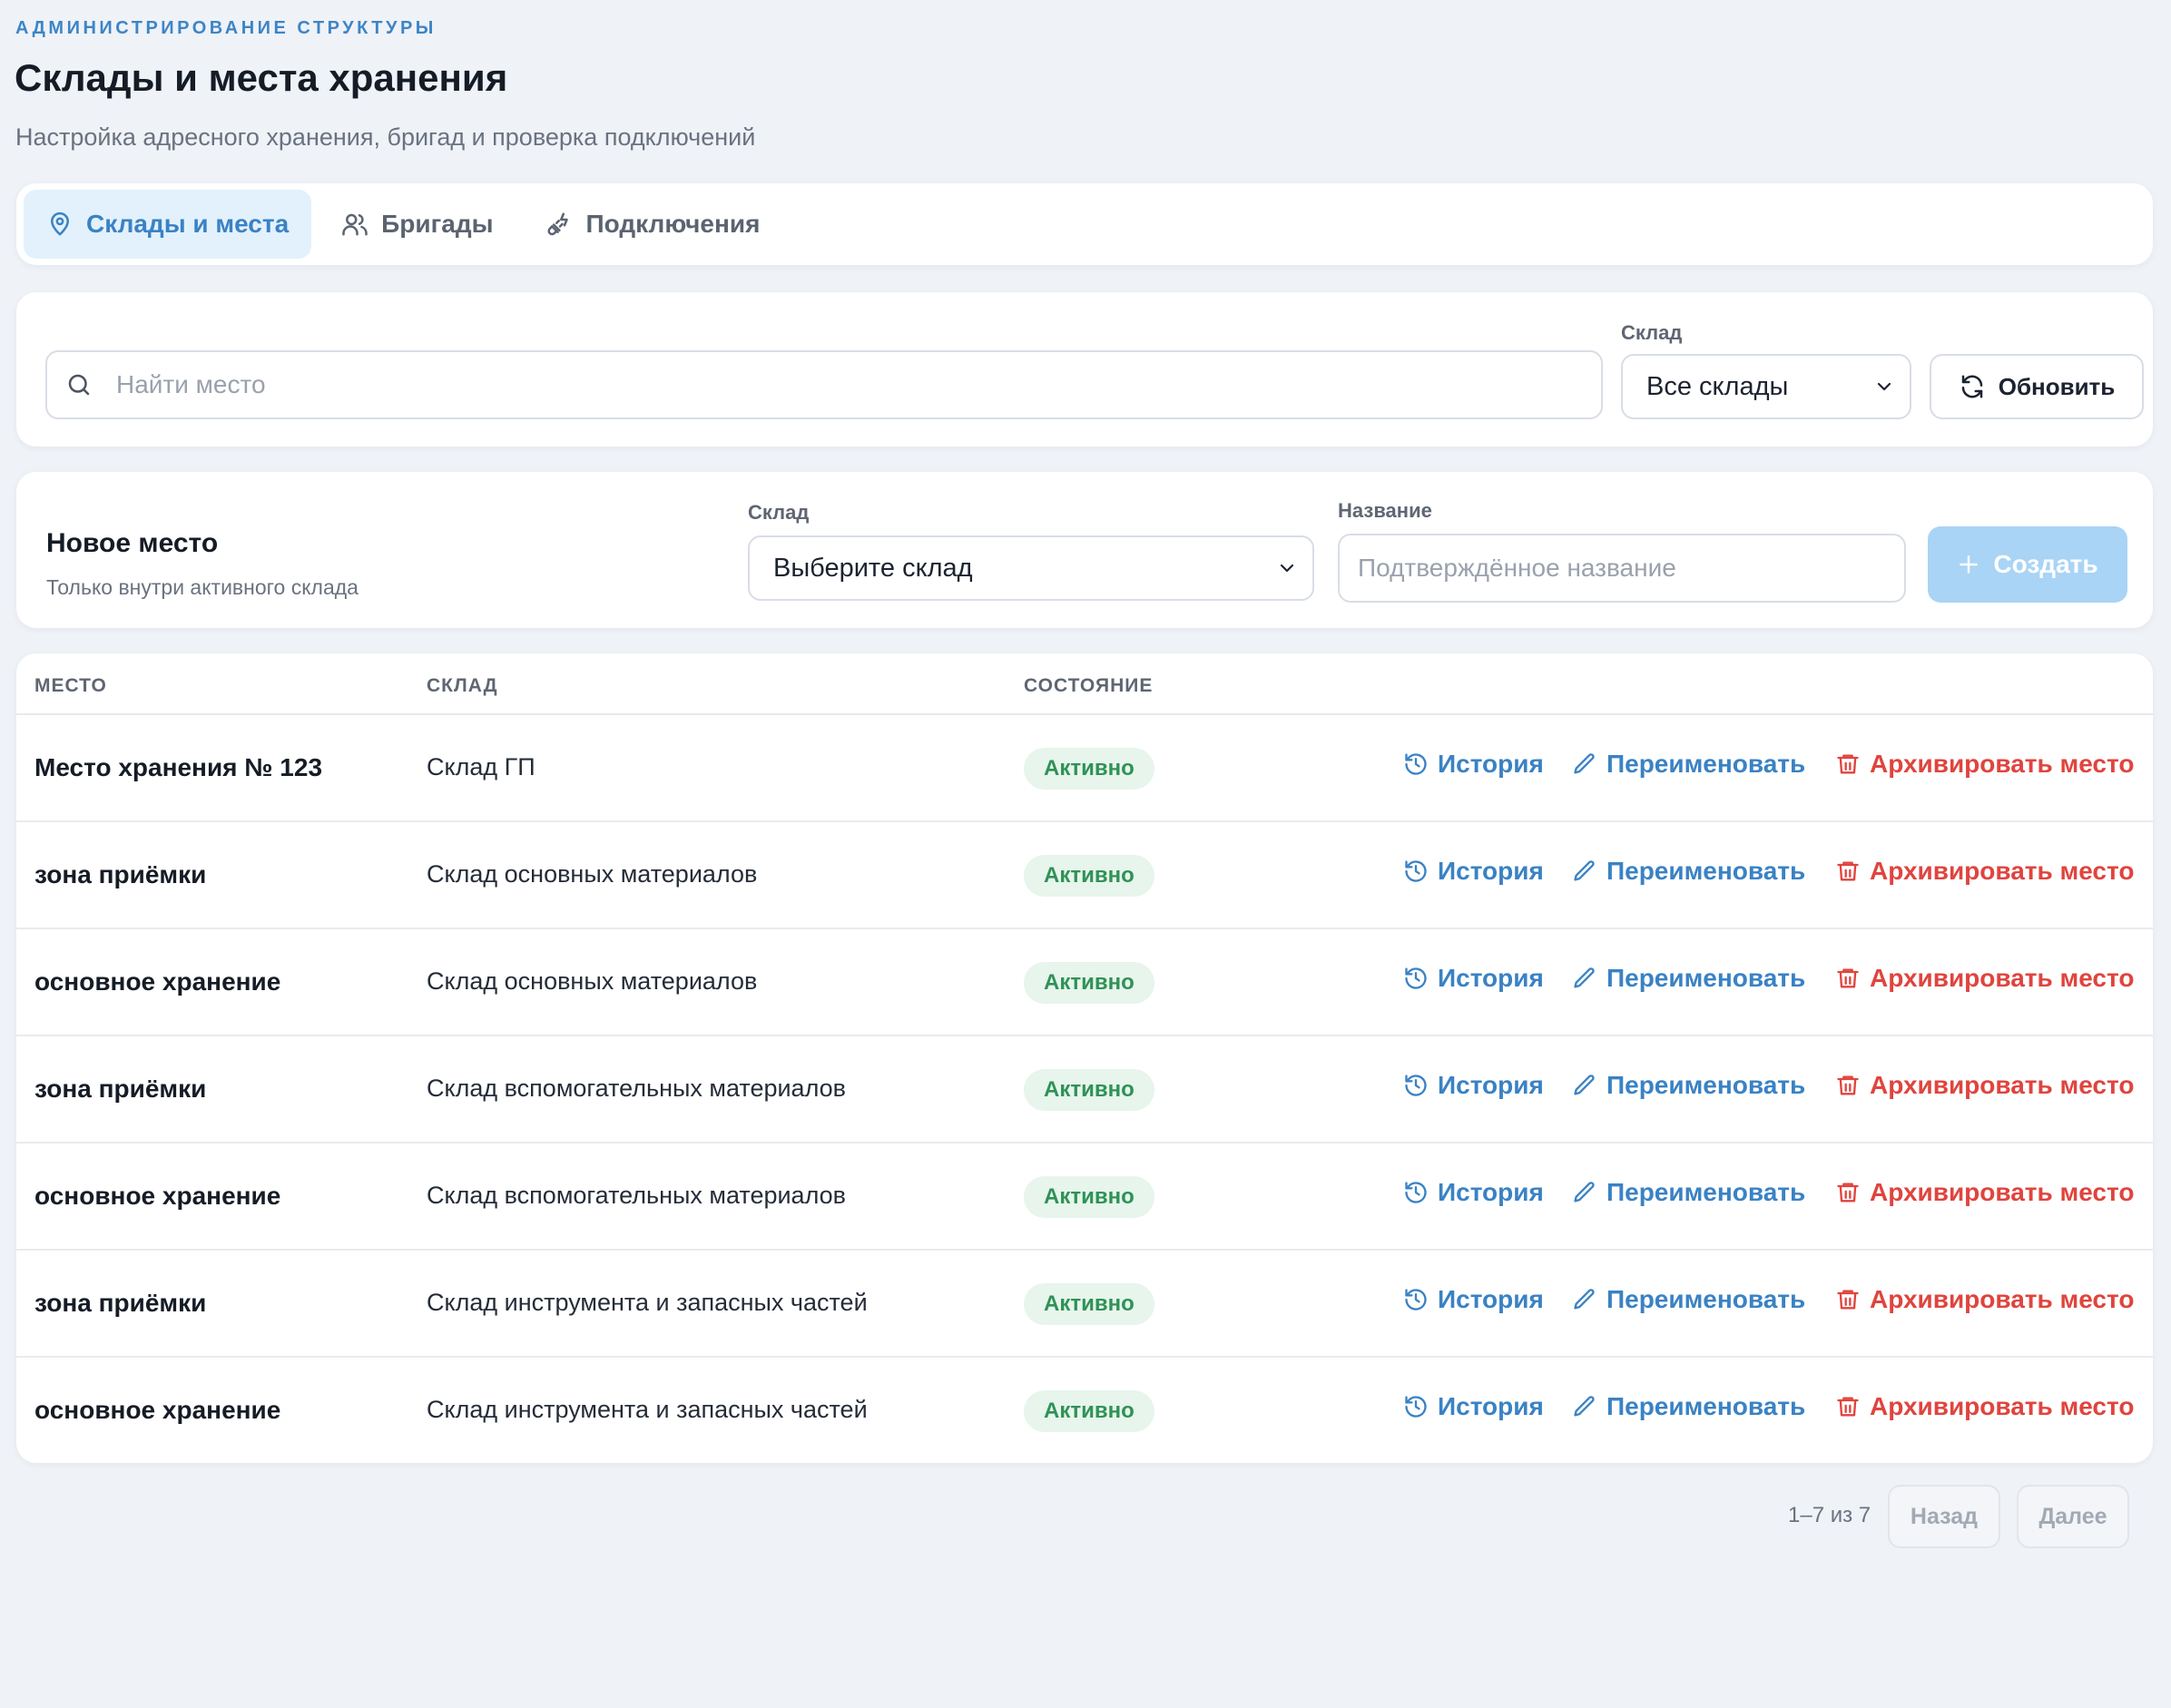 This screenshot has width=2171, height=1708. What do you see at coordinates (1969, 564) in the screenshot?
I see `plus-icon` at bounding box center [1969, 564].